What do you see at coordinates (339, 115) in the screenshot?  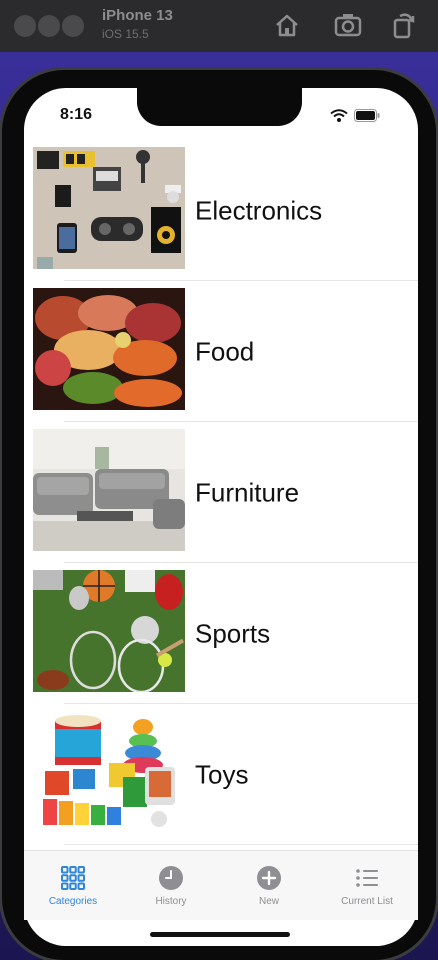 I see `wifi-icon` at bounding box center [339, 115].